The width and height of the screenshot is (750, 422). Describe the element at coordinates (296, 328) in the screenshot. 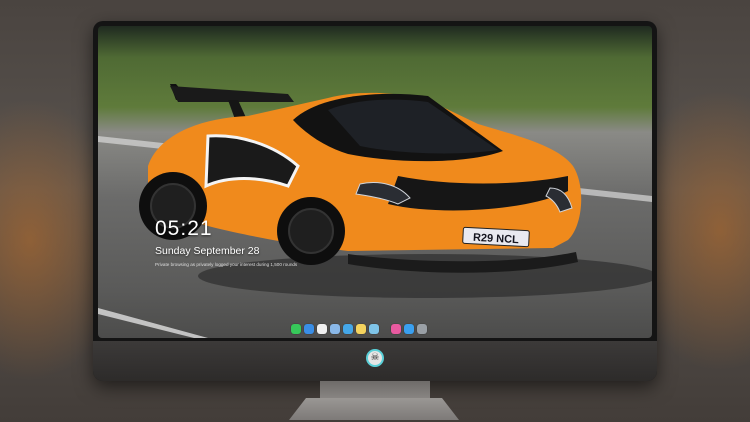

I see `messages-icon` at that location.